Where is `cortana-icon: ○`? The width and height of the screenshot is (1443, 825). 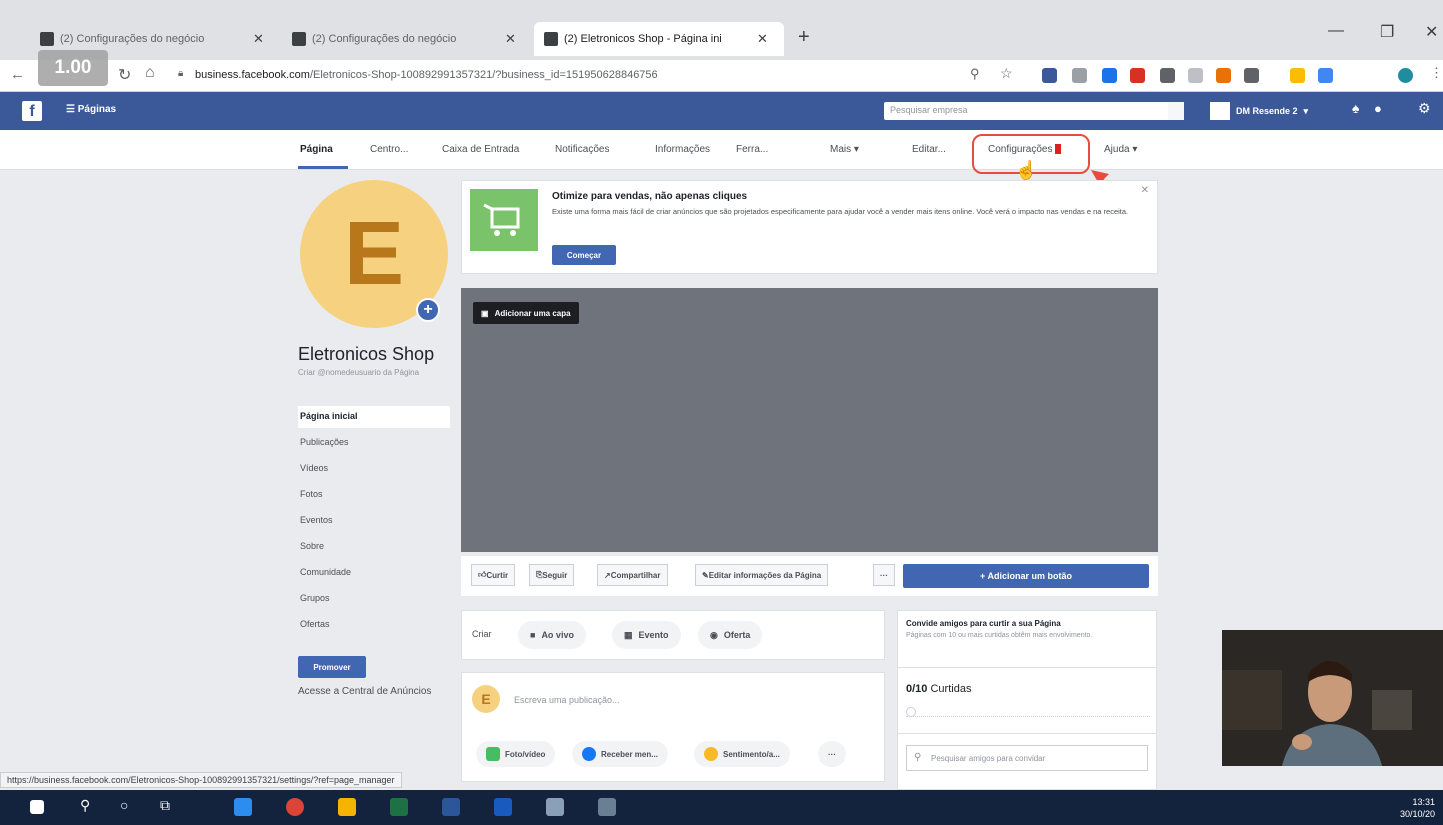
cortana-icon: ○ is located at coordinates (124, 805).